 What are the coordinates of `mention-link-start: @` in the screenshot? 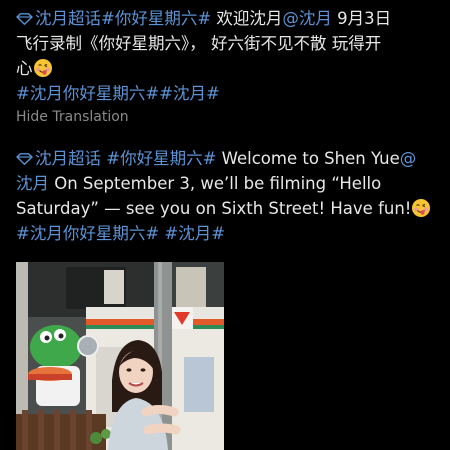 It's located at (408, 158).